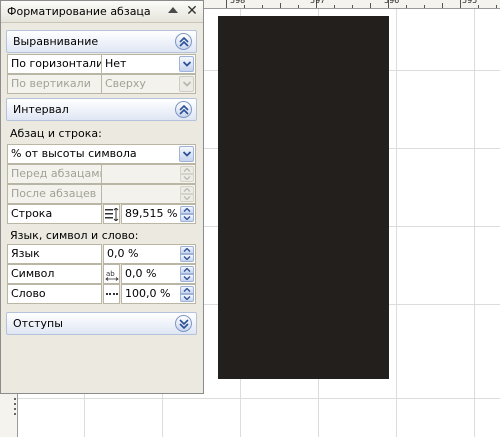 This screenshot has width=500, height=437. Describe the element at coordinates (54, 214) in the screenshot. I see `line-spacing-label: Строка` at that location.